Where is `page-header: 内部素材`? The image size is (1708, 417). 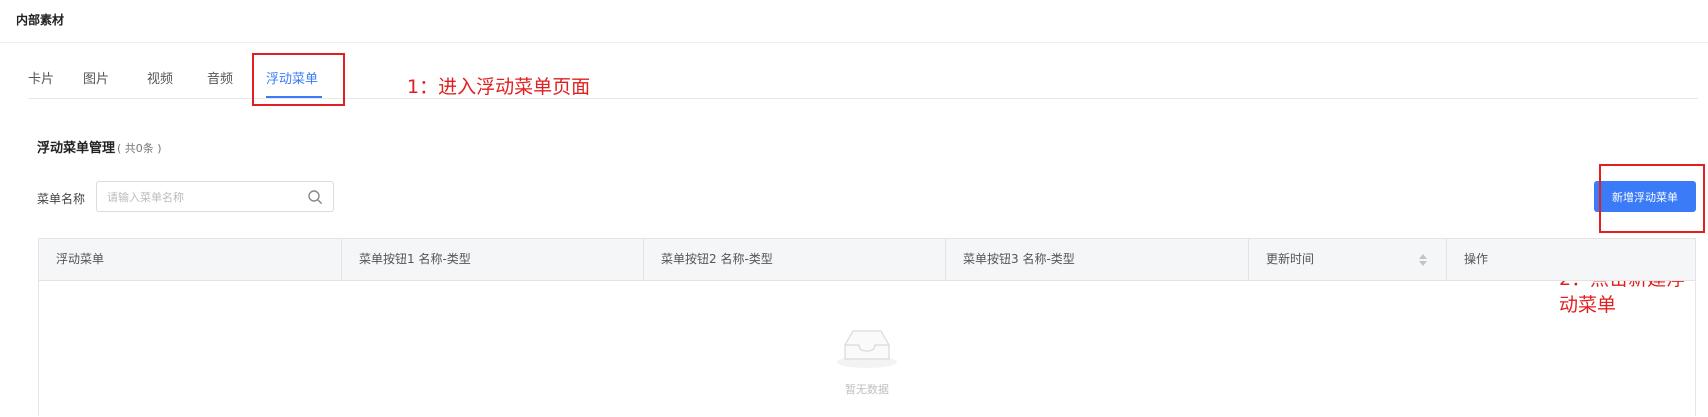 page-header: 内部素材 is located at coordinates (854, 21).